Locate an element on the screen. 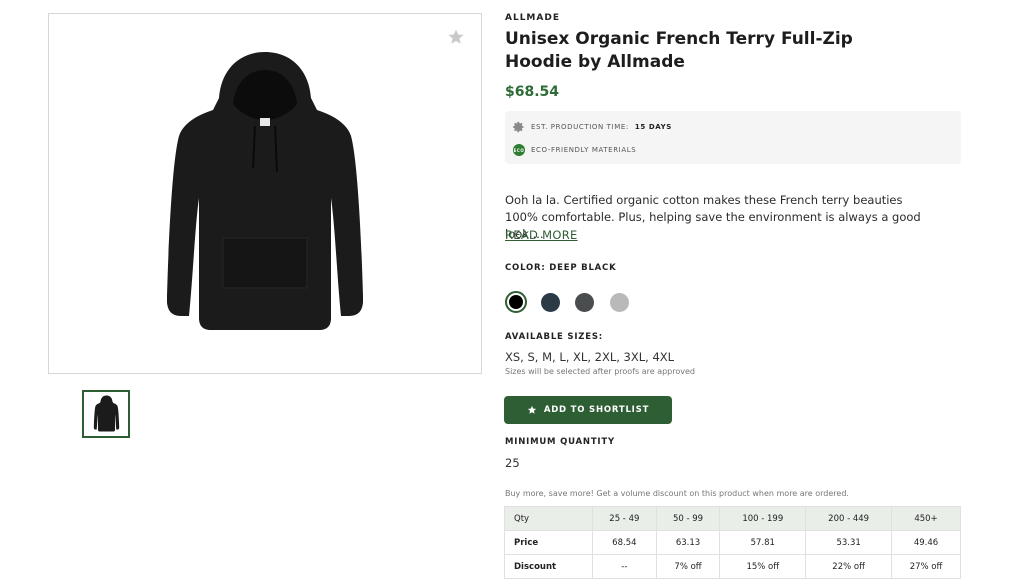  table-cell: 100 - 199 is located at coordinates (763, 518).